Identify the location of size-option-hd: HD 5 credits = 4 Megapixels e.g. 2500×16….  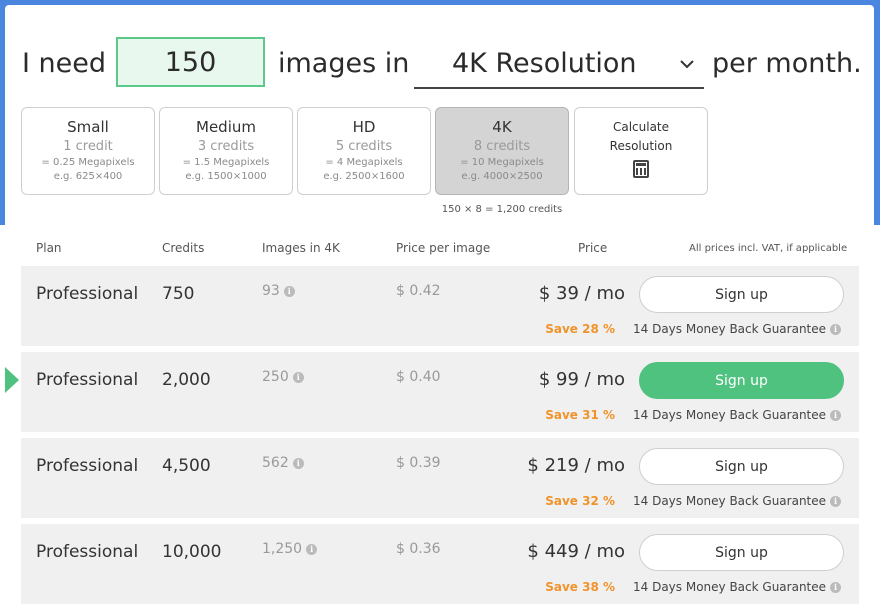
(364, 151).